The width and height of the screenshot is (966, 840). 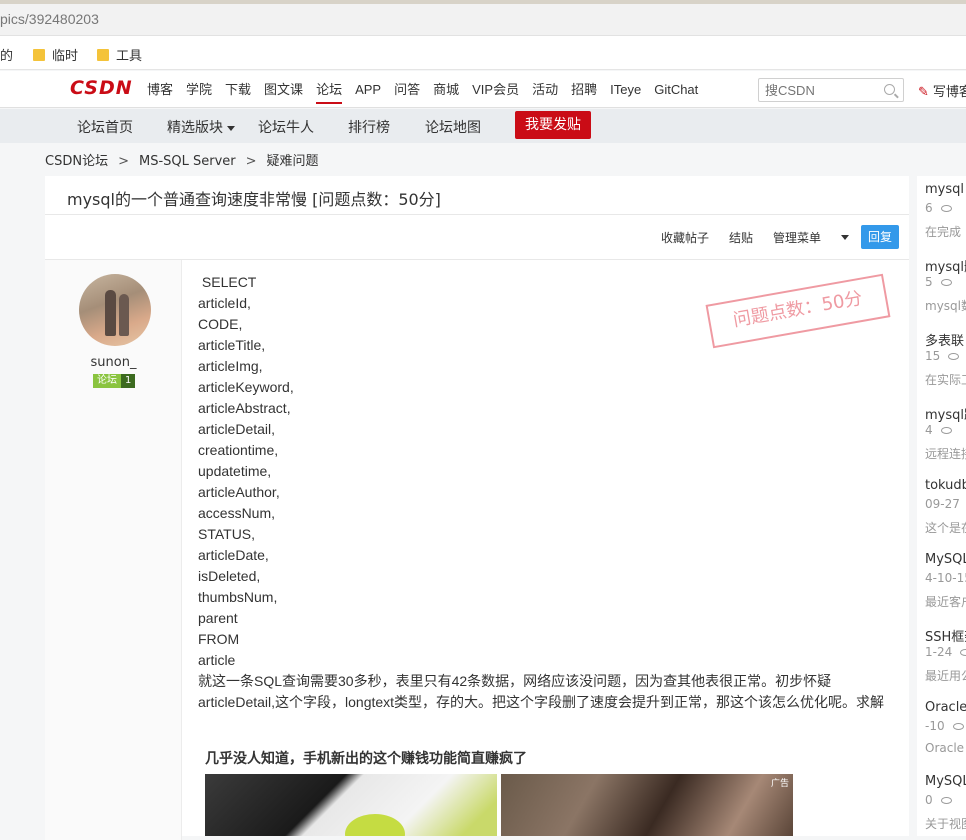 I want to click on sql-line: articleId,, so click(x=224, y=303).